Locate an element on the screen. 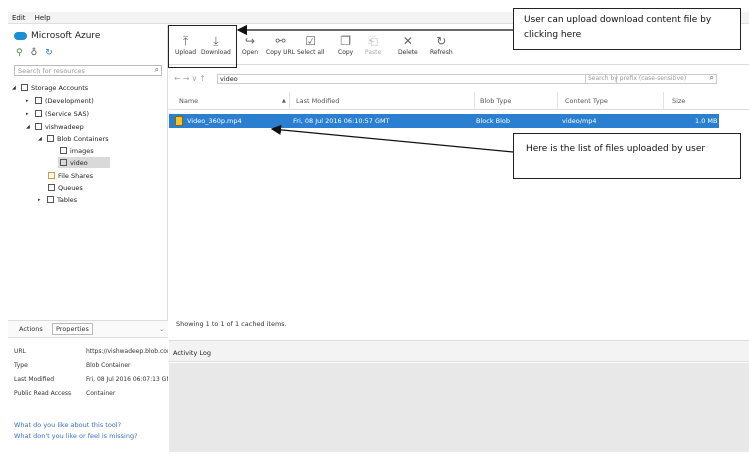  annotation-arrows is located at coordinates (375, 88).